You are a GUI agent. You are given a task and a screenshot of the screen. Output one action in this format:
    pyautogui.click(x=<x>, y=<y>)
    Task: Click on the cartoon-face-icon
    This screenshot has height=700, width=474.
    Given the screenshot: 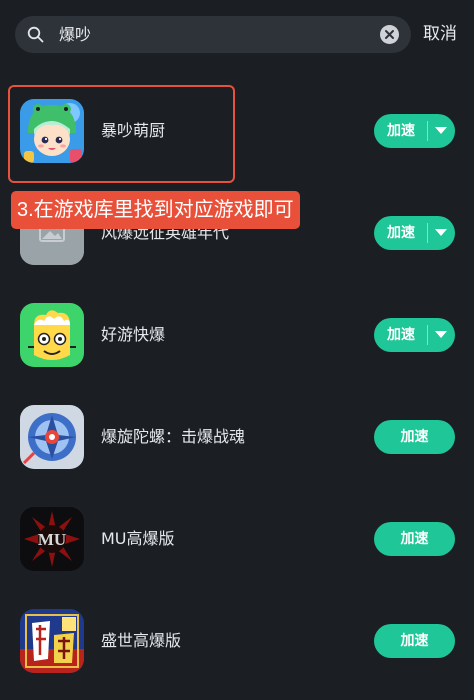 What is the action you would take?
    pyautogui.click(x=52, y=335)
    